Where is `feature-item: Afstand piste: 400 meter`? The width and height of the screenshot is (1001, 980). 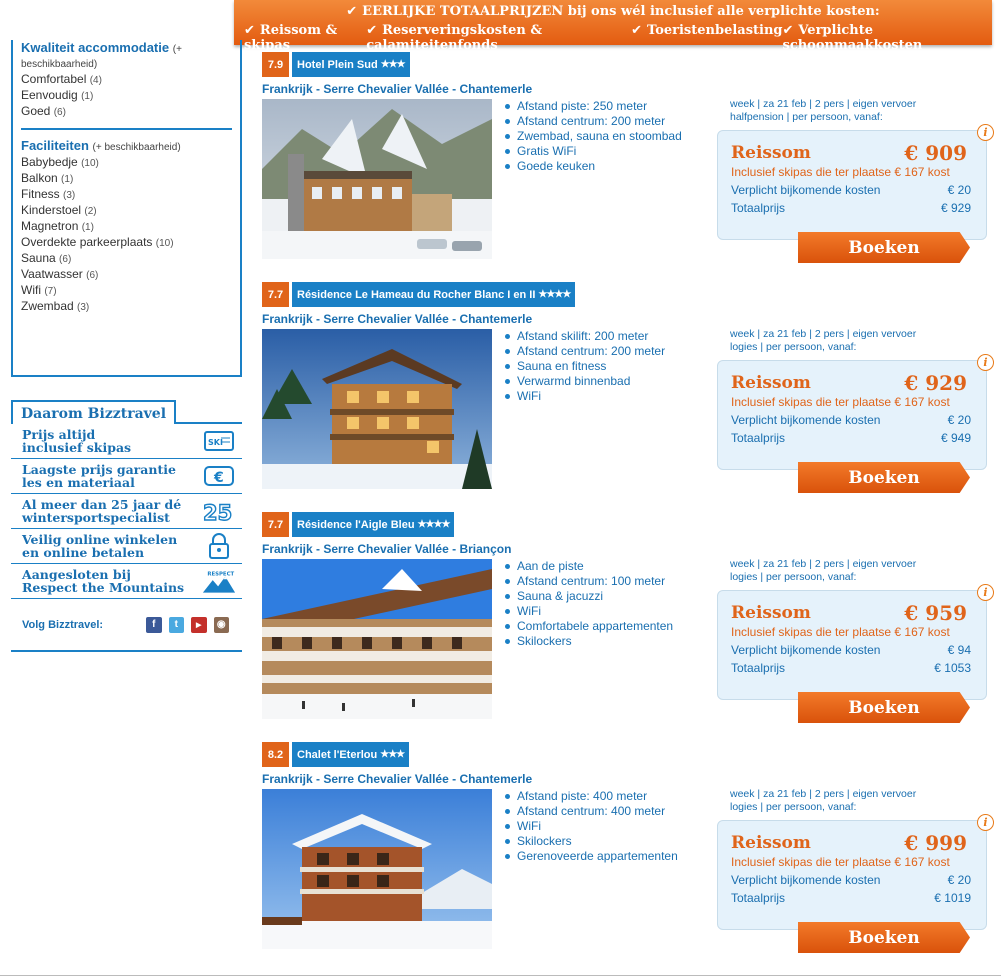
feature-item: Afstand piste: 400 meter is located at coordinates (590, 796).